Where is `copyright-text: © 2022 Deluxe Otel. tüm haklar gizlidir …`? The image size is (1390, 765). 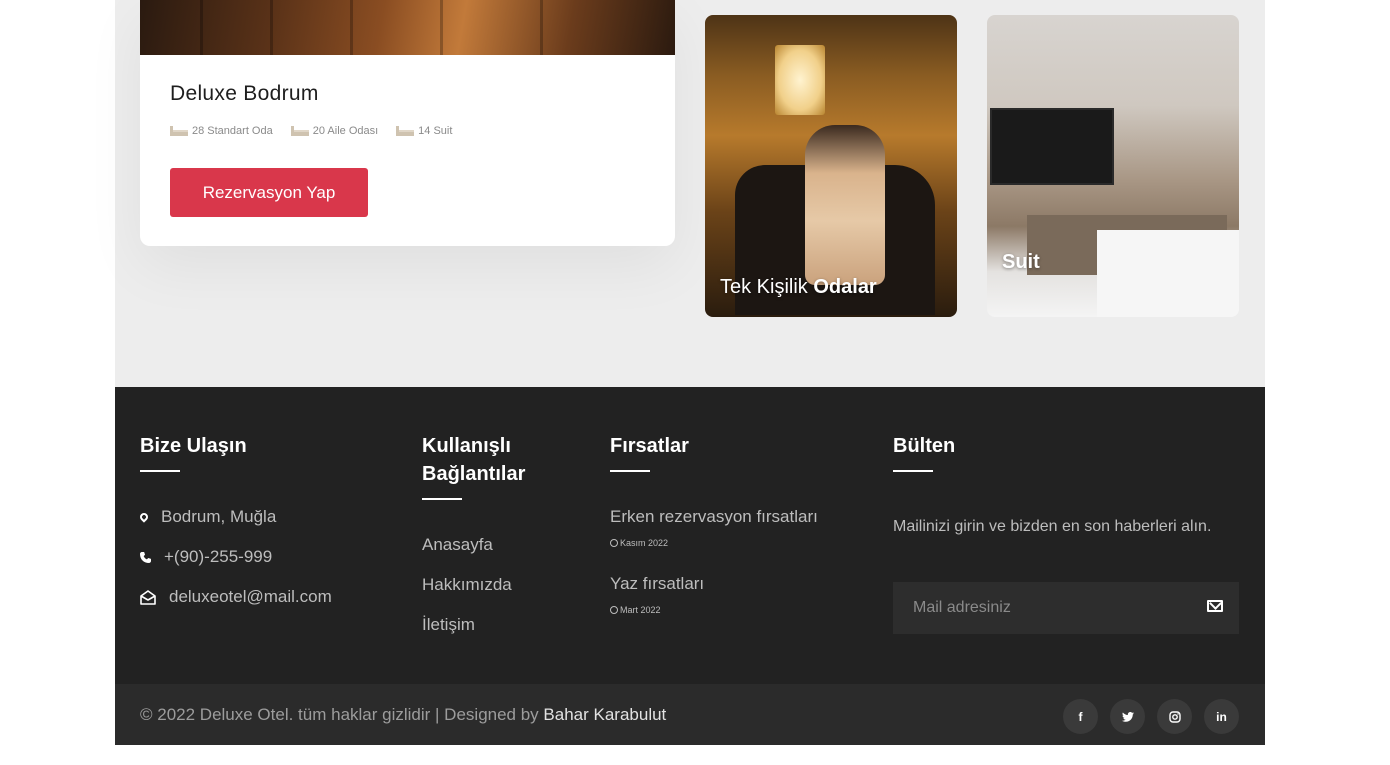
copyright-text: © 2022 Deluxe Otel. tüm haklar gizlidir … is located at coordinates (403, 715).